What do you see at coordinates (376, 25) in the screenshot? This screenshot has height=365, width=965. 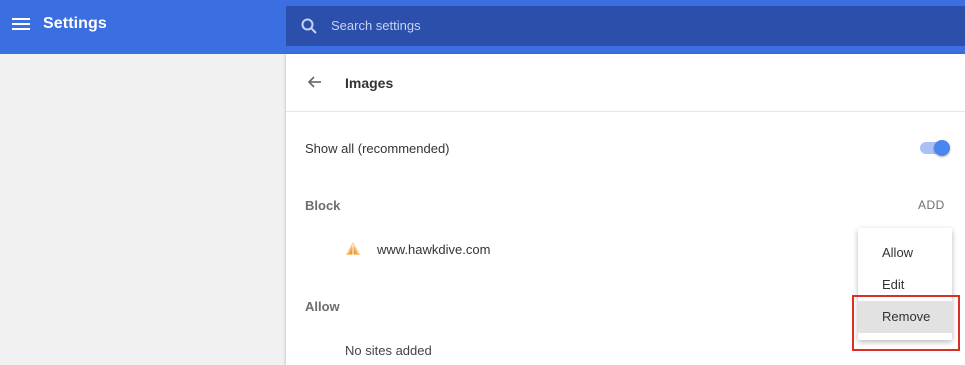 I see `search-placeholder: Search settings` at bounding box center [376, 25].